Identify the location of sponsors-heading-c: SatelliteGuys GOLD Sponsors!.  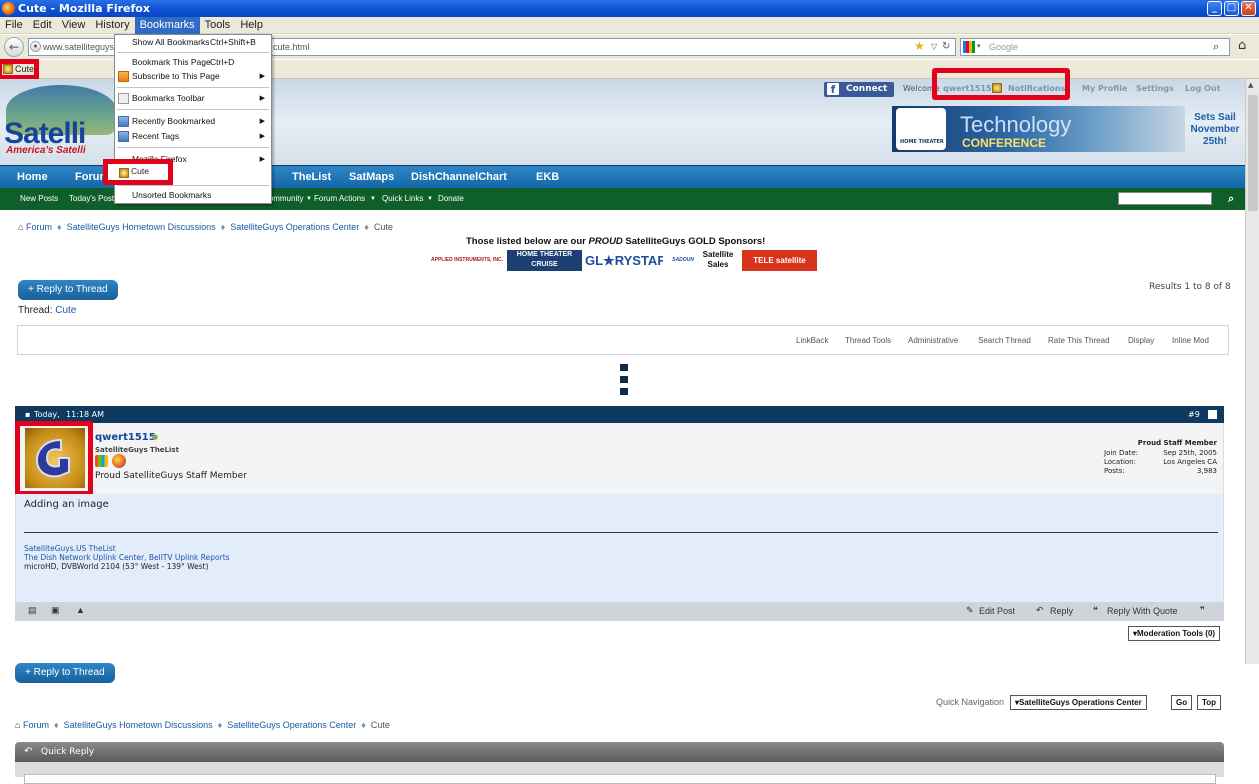
(694, 241).